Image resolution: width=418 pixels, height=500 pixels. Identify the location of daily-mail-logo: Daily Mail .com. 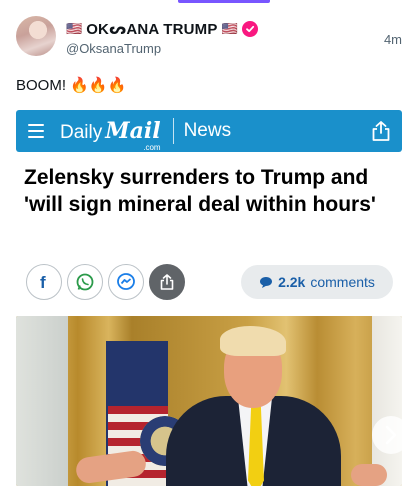
(110, 135).